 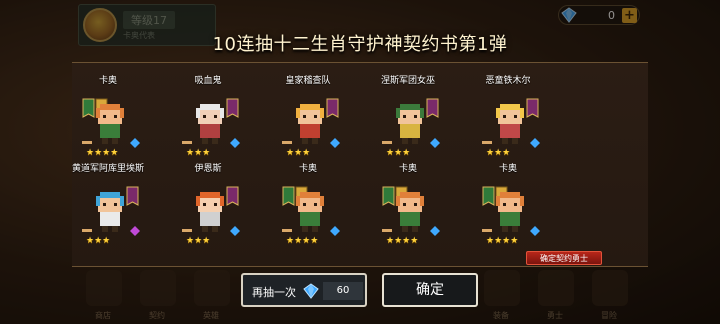 What do you see at coordinates (208, 169) in the screenshot?
I see `hero-name: 伊恩斯` at bounding box center [208, 169].